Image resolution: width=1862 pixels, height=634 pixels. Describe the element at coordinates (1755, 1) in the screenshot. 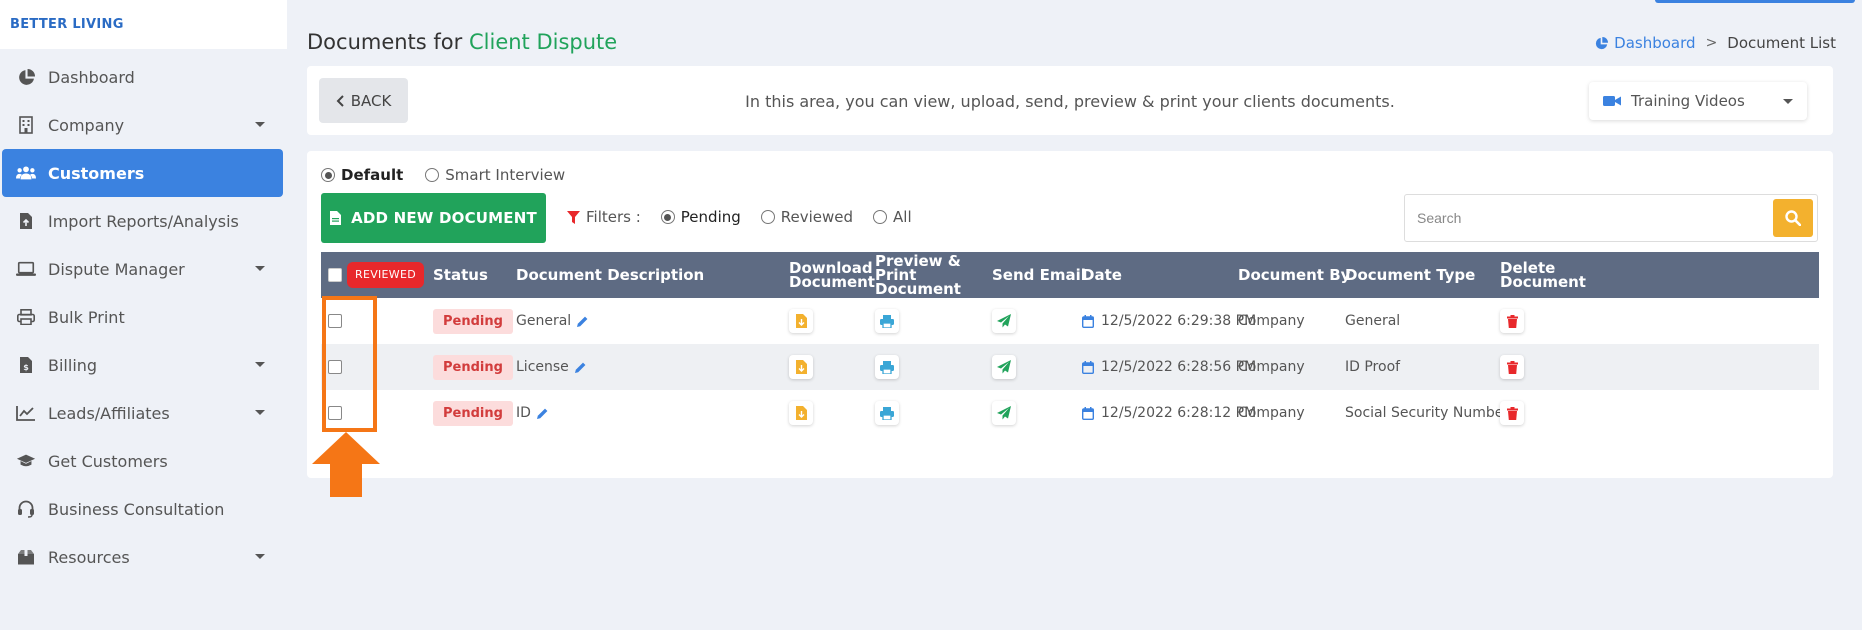

I see `top-accent-bar` at that location.